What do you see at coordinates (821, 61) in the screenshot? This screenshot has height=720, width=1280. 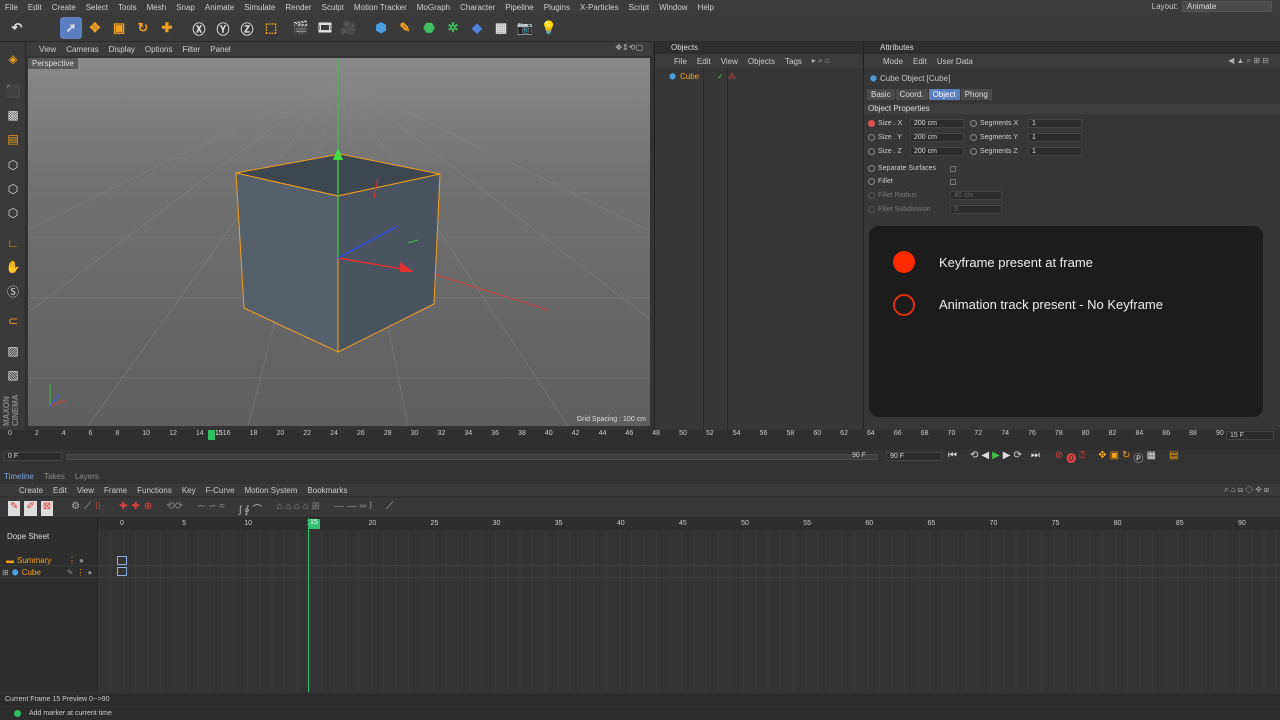 I see `objects-search-icon: ▸ ⌕ ⌂` at bounding box center [821, 61].